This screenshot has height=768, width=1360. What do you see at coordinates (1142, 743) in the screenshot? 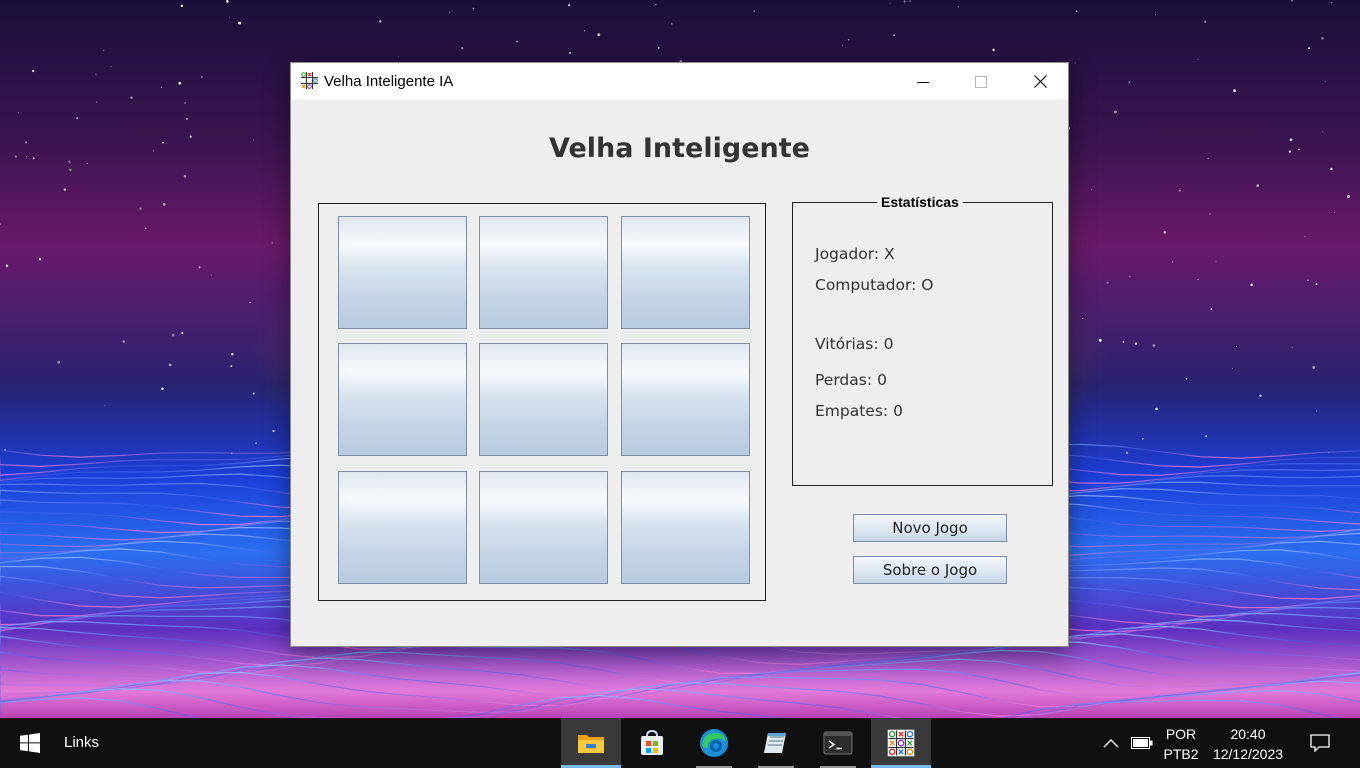
I see `battery-tray-button` at bounding box center [1142, 743].